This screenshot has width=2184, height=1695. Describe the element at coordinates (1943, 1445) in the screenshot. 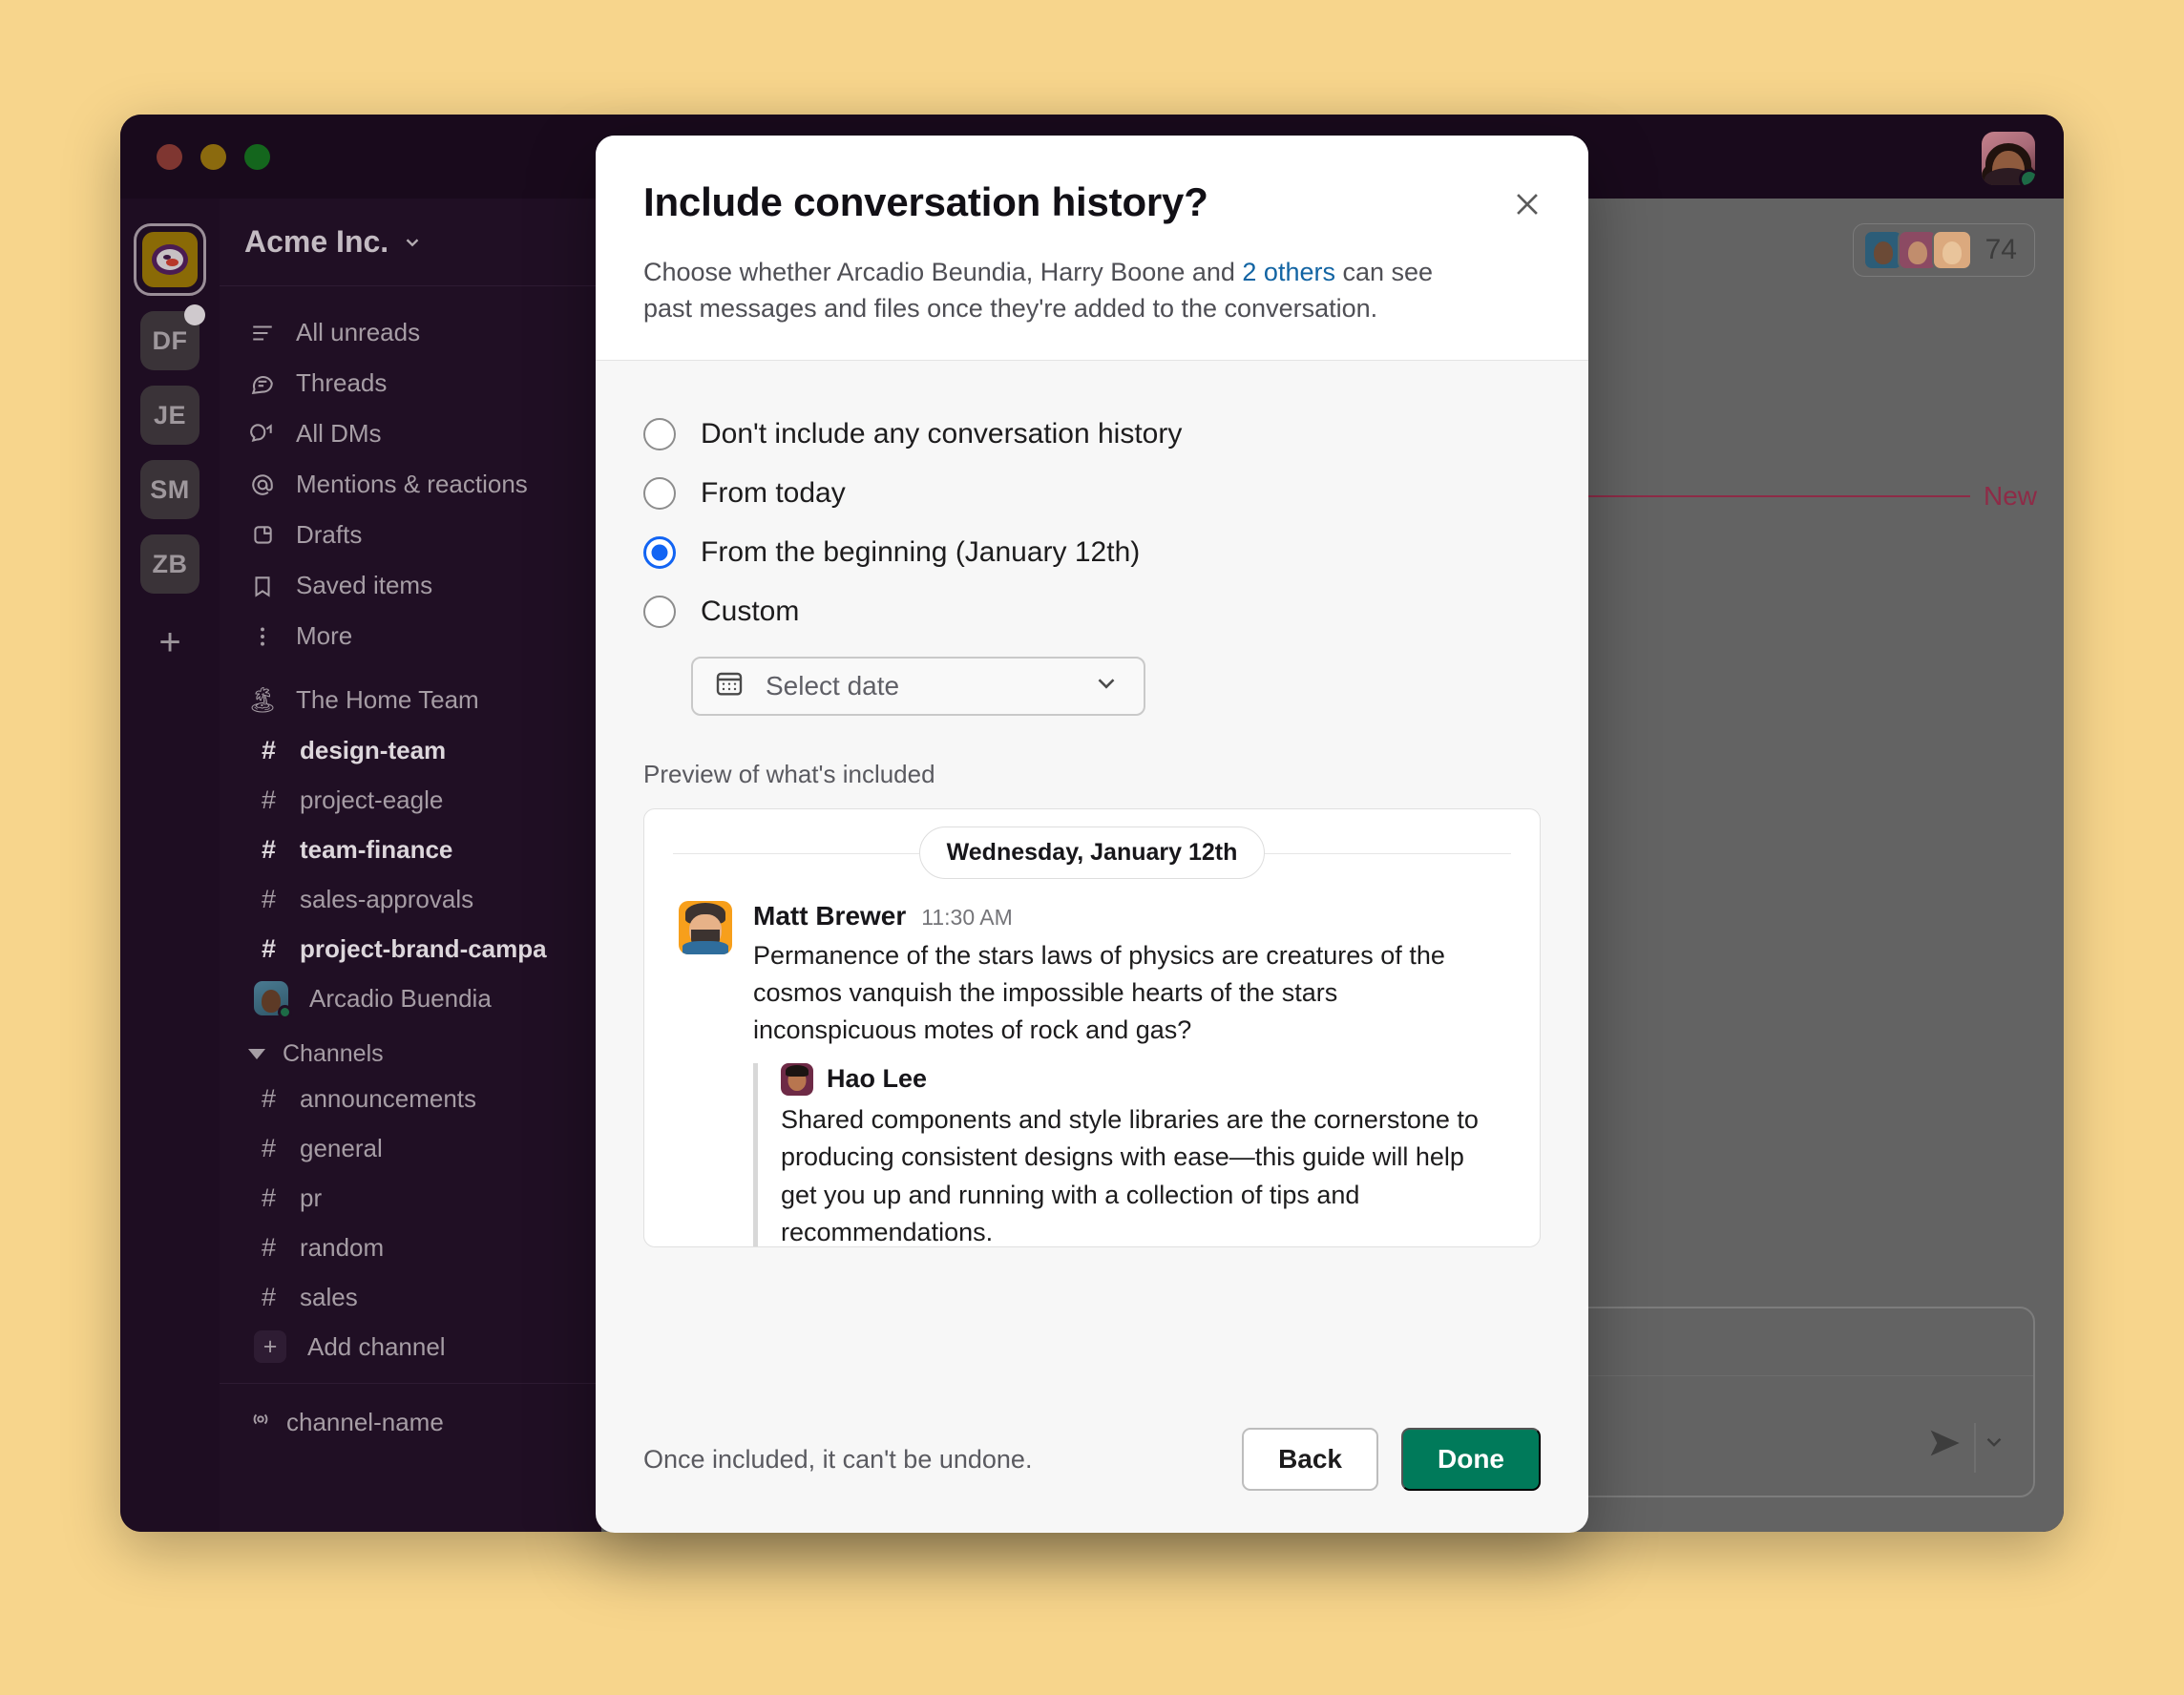

I see `send-icon` at that location.